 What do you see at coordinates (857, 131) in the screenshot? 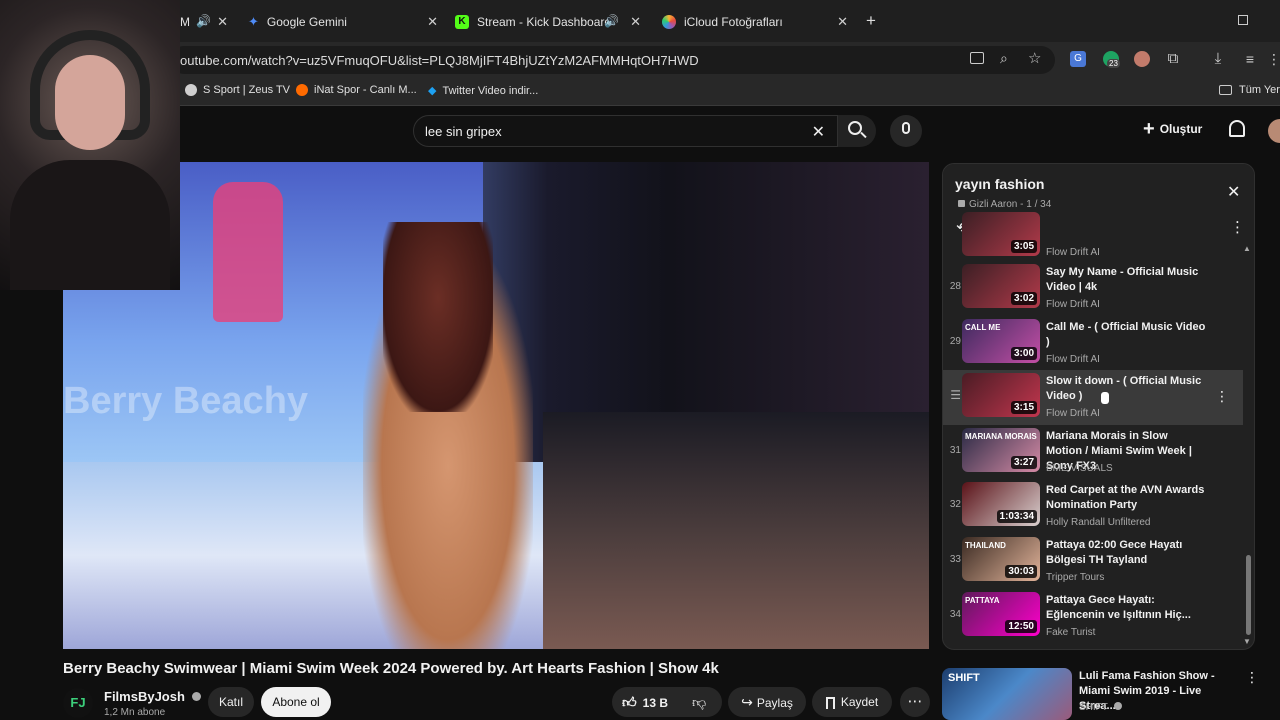
I see `search-button` at bounding box center [857, 131].